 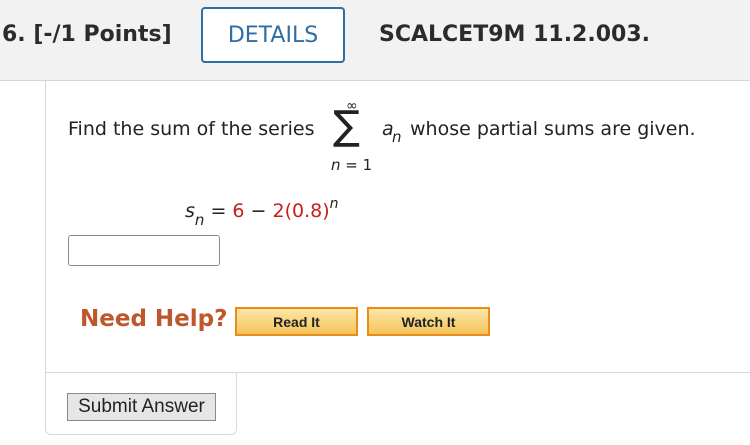 What do you see at coordinates (238, 211) in the screenshot?
I see `expression-constant: 6` at bounding box center [238, 211].